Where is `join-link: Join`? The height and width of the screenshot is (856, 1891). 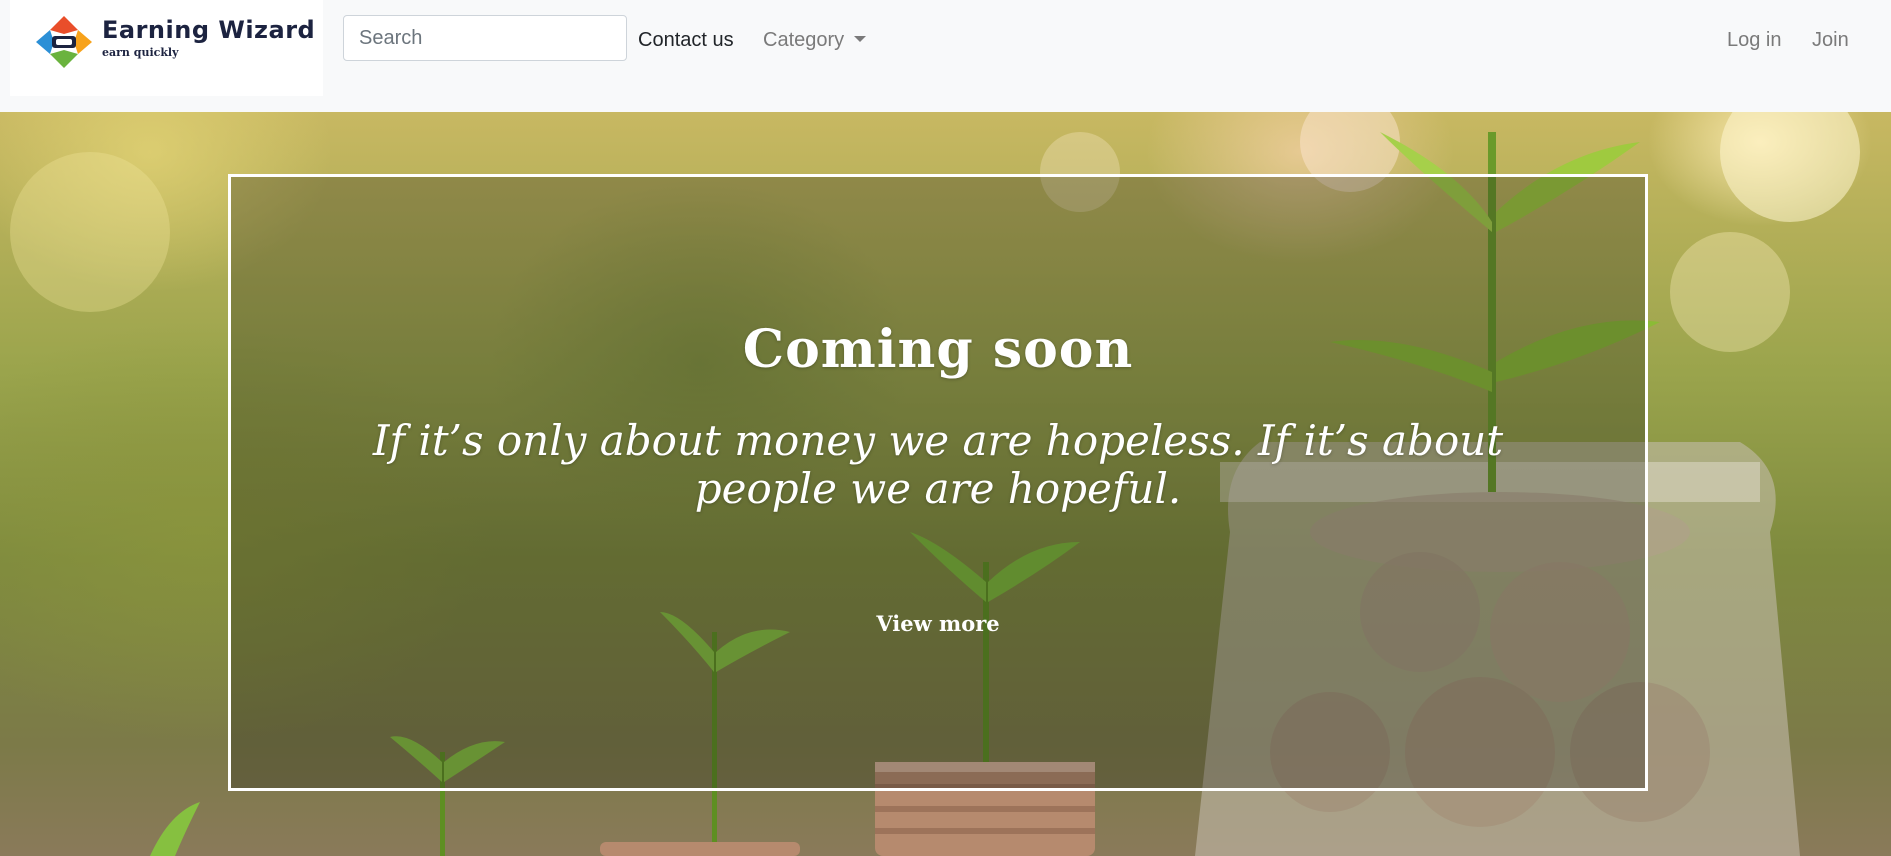
join-link: Join is located at coordinates (1830, 40).